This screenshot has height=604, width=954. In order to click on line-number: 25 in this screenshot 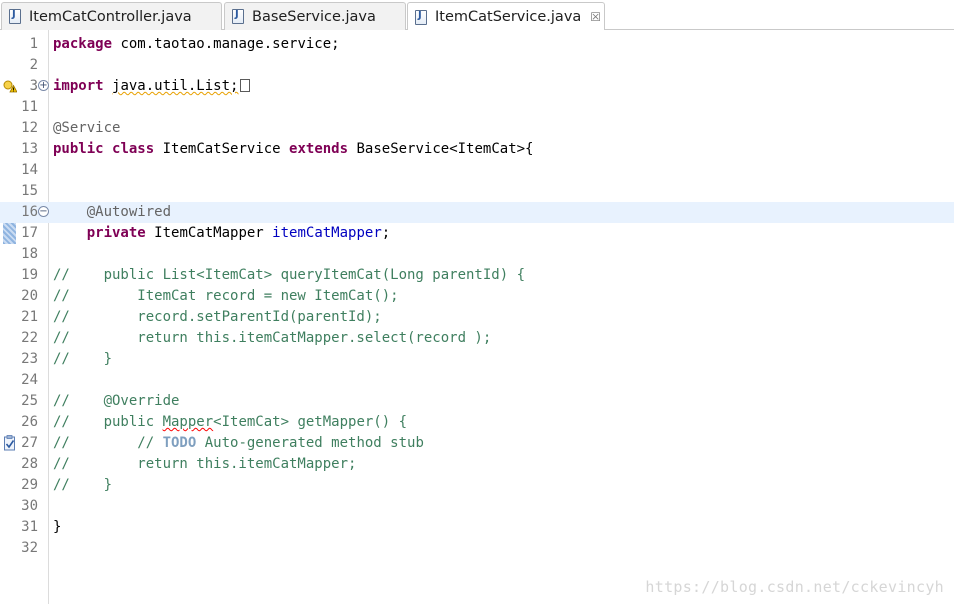, I will do `click(29, 401)`.